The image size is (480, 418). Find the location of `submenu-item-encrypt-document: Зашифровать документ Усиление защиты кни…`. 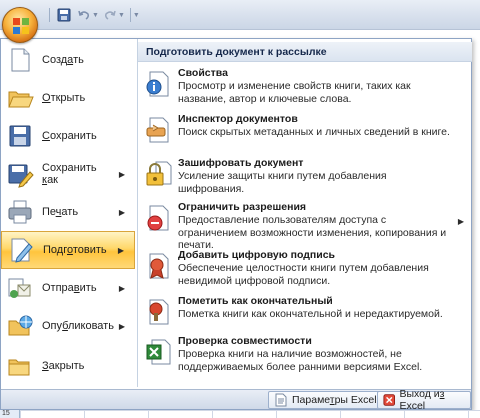

submenu-item-encrypt-document: Зашифровать документ Усиление защиты кни… is located at coordinates (305, 179).